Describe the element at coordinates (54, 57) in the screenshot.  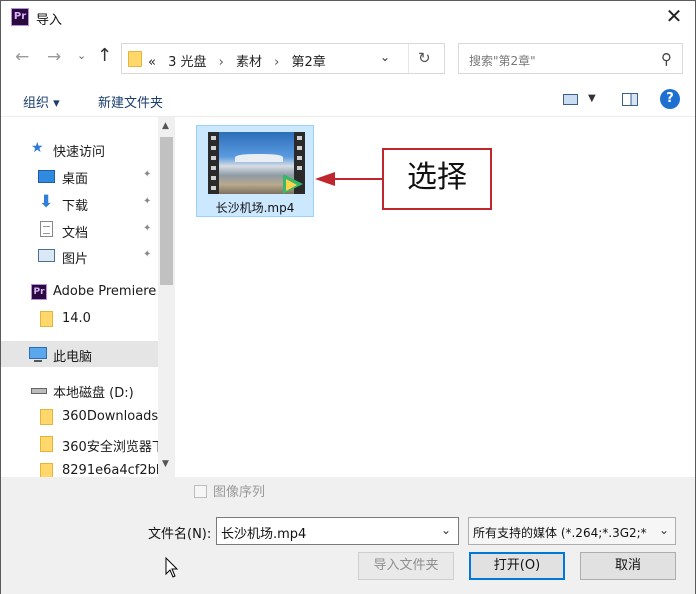
I see `forward-arrow-icon: →` at that location.